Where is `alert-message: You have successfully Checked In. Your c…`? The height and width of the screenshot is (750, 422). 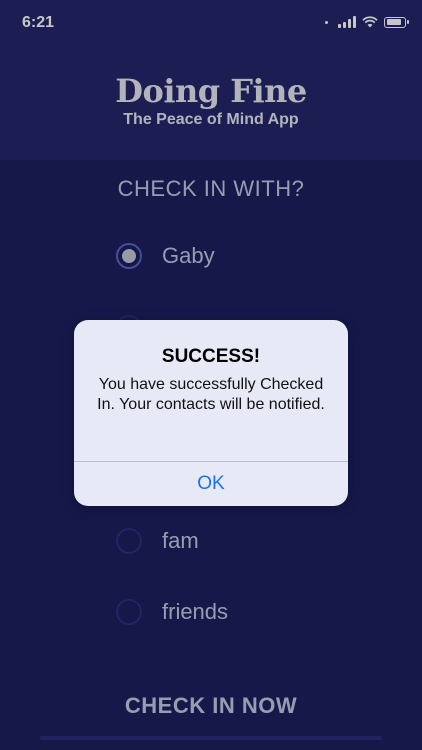
alert-message: You have successfully Checked In. Your c… is located at coordinates (211, 394).